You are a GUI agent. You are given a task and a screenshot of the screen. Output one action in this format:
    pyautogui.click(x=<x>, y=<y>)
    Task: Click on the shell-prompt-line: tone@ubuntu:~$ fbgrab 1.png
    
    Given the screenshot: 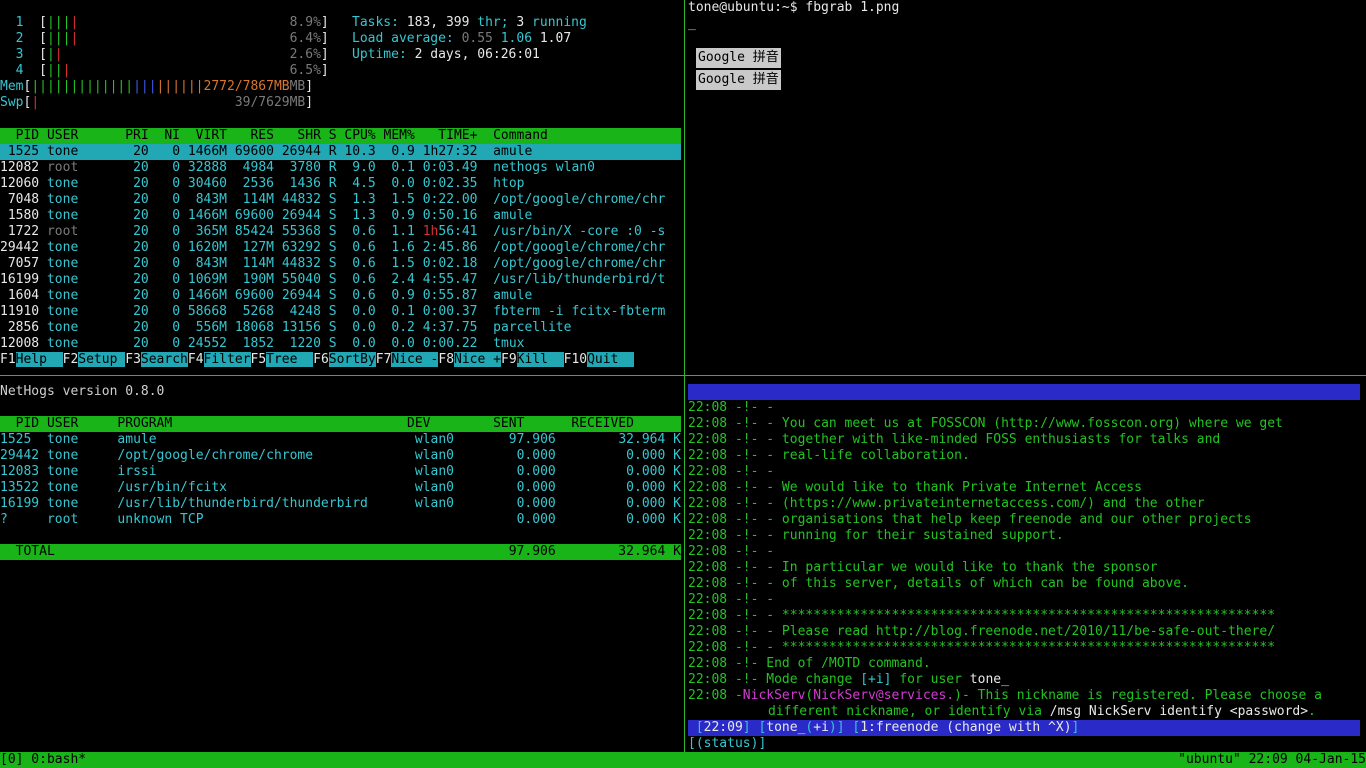 What is the action you would take?
    pyautogui.click(x=793, y=8)
    